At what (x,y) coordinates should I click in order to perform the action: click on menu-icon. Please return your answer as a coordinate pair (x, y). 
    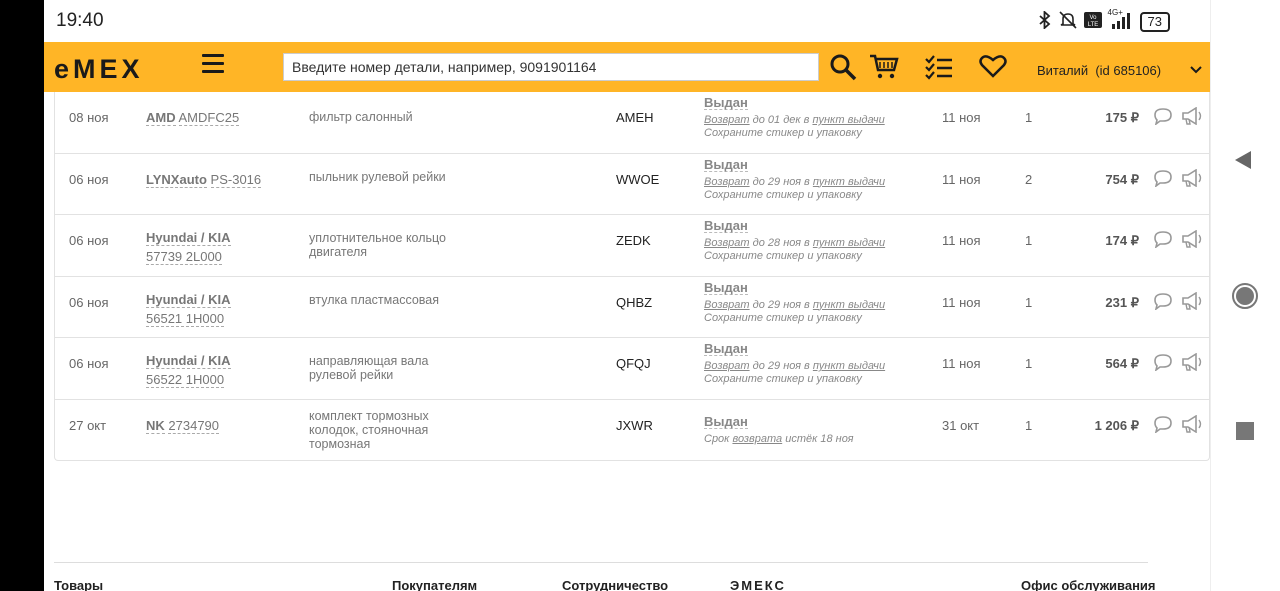
    Looking at the image, I should click on (213, 64).